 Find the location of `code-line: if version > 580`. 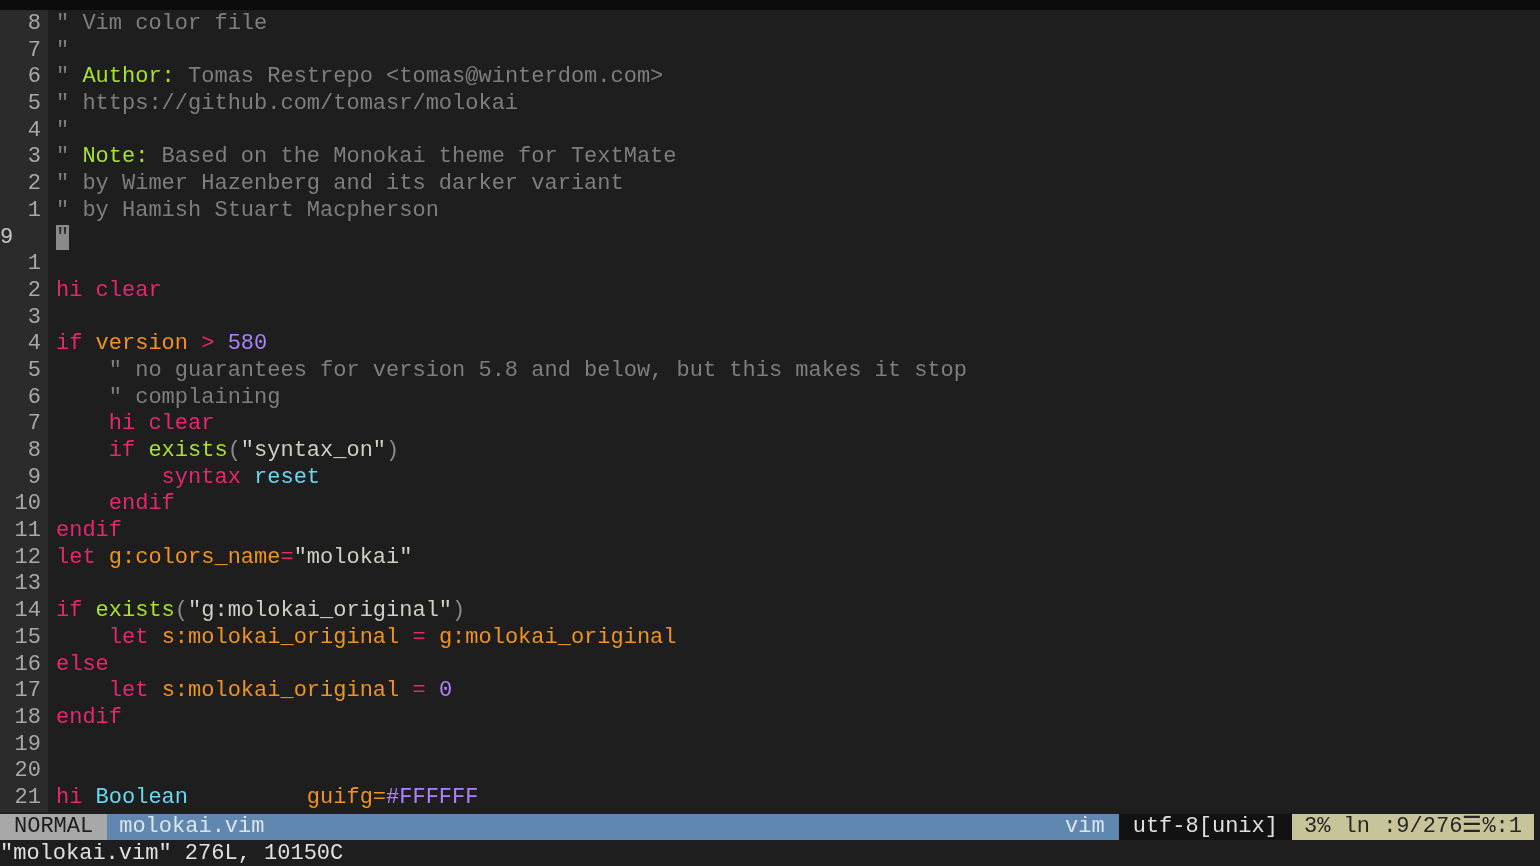

code-line: if version > 580 is located at coordinates (162, 344).